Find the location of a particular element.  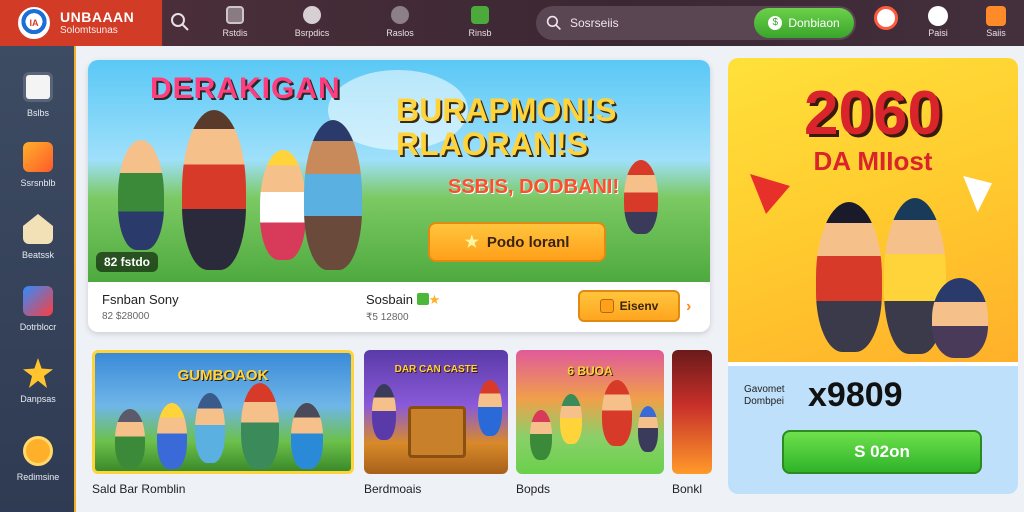

sidebar-item-5: Danpsas is located at coordinates (38, 381).